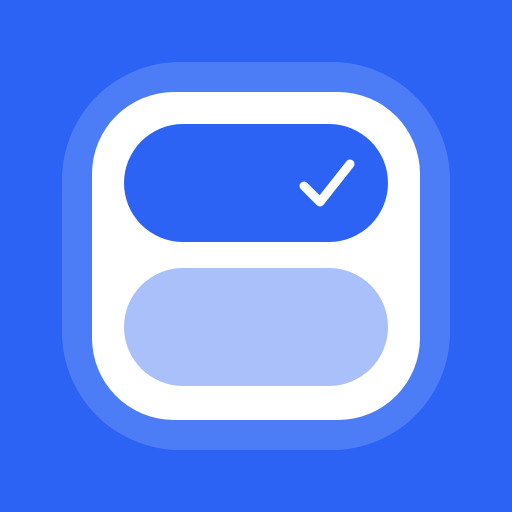 Image resolution: width=512 pixels, height=512 pixels. I want to click on unselected-option-pill, so click(256, 327).